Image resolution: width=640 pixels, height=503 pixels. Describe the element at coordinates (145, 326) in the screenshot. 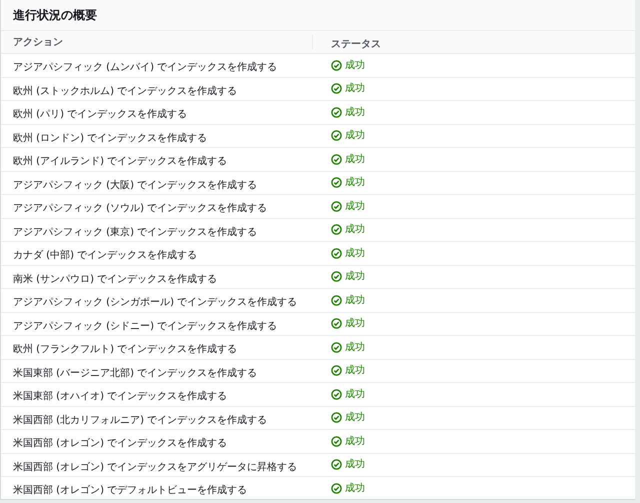

I see `table-cell: アジアパシフィック (シドニー) でインデックスを作成する` at that location.